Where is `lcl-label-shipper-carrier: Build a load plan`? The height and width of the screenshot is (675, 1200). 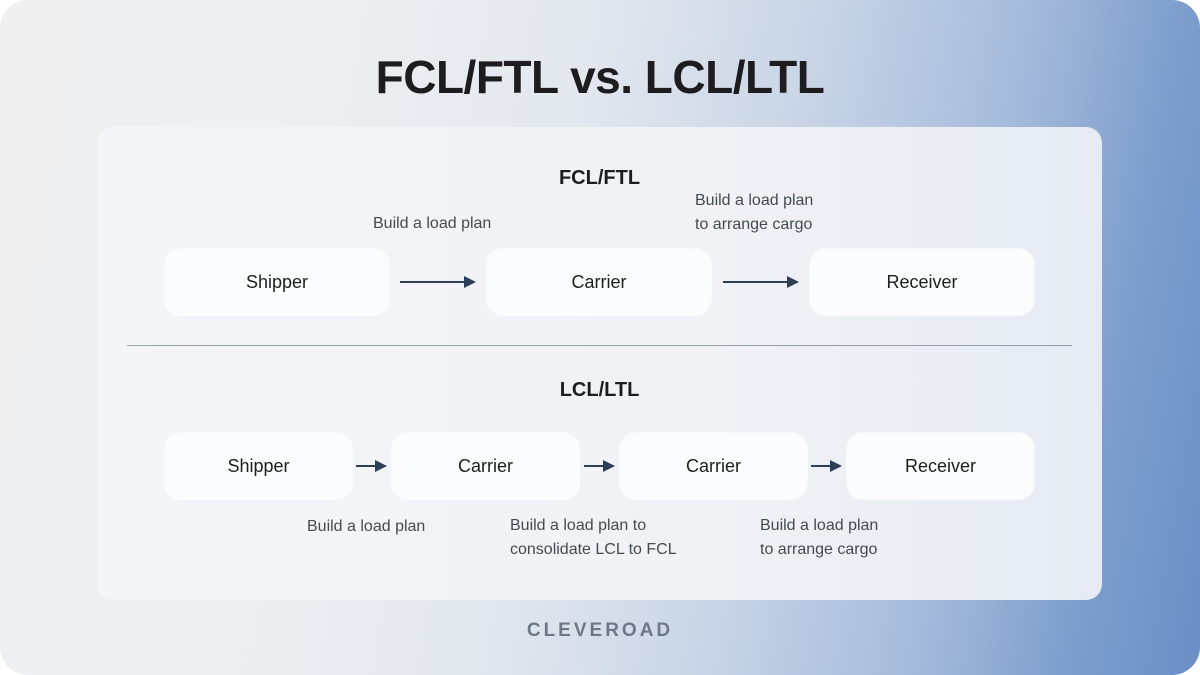 lcl-label-shipper-carrier: Build a load plan is located at coordinates (366, 526).